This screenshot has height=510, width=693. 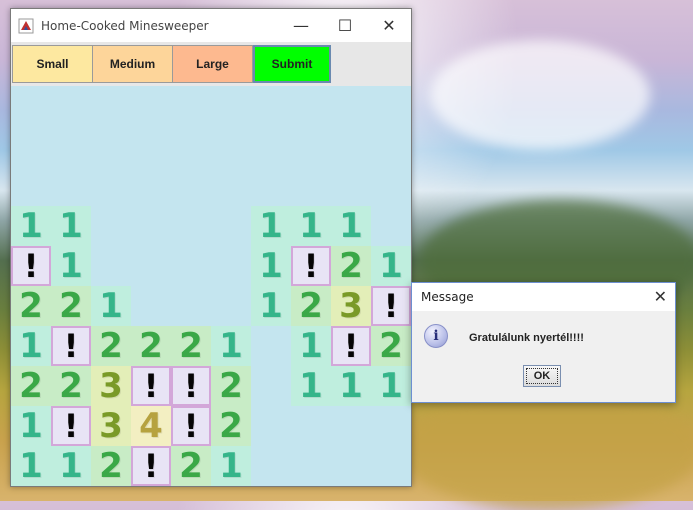 I want to click on app-icon, so click(x=26, y=25).